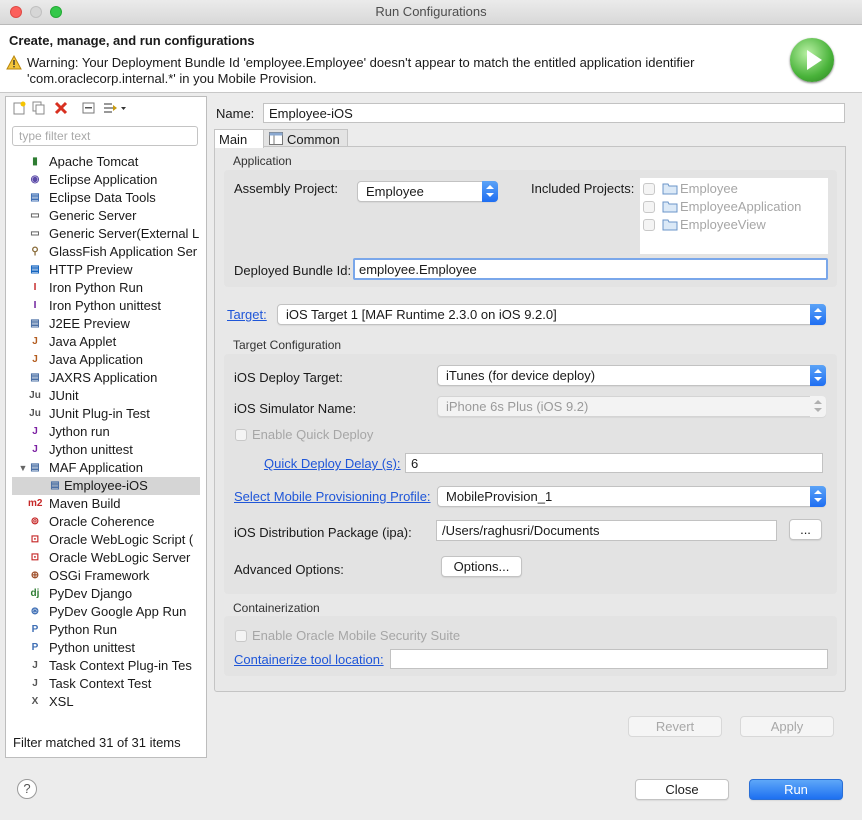 This screenshot has width=862, height=820. I want to click on tree-item: J Java Applet, so click(106, 342).